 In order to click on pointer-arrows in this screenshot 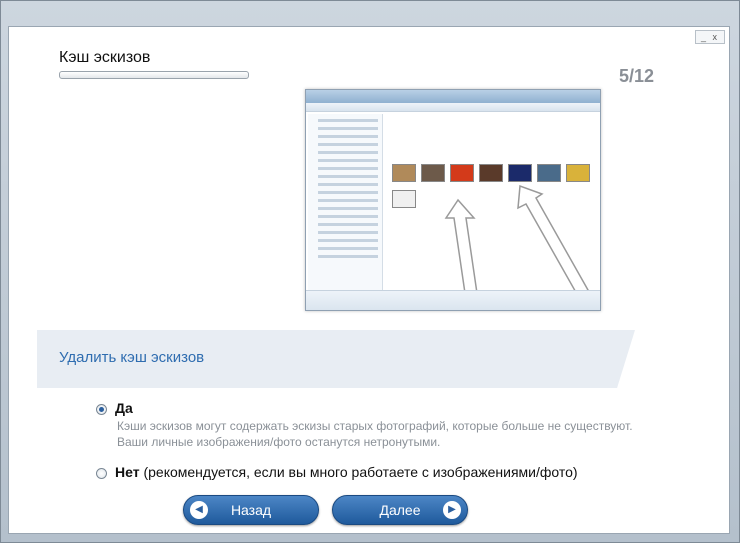, I will do `click(517, 242)`.